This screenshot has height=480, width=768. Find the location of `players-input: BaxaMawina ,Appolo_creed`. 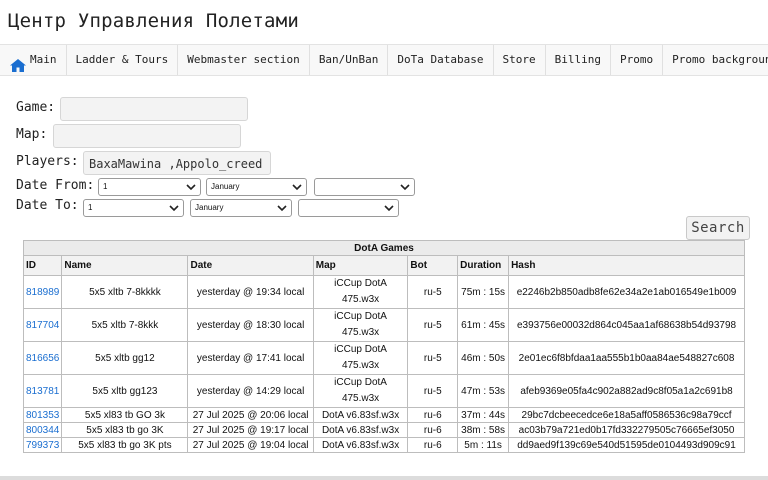

players-input: BaxaMawina ,Appolo_creed is located at coordinates (177, 163).